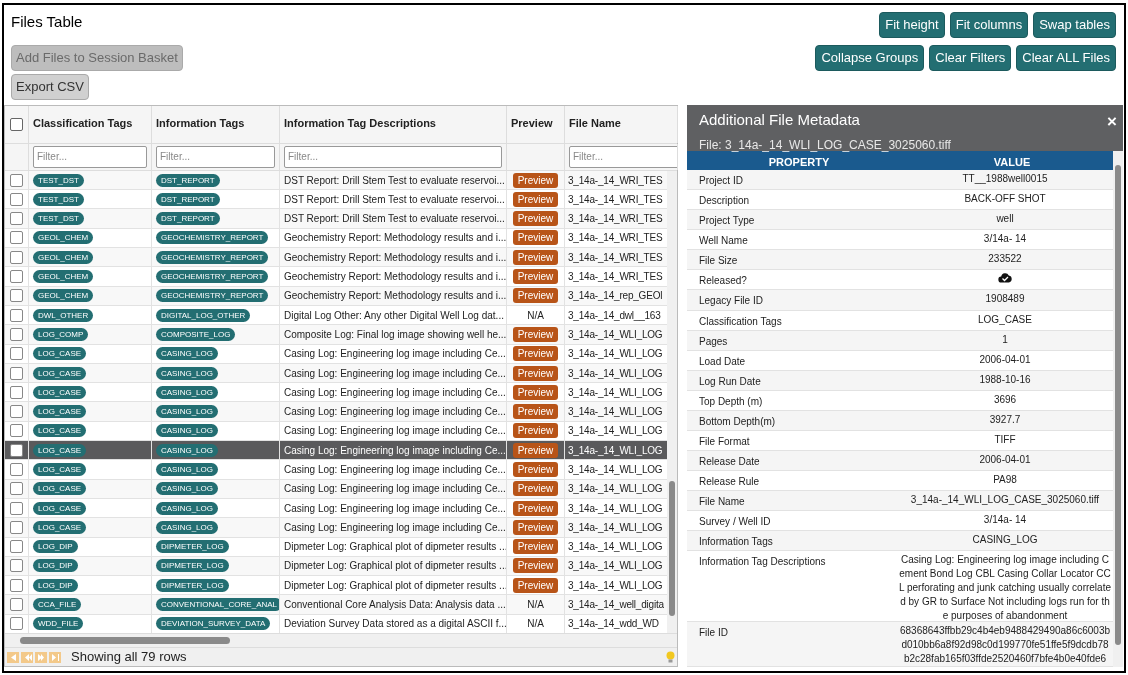  I want to click on close-button: ×, so click(1112, 121).